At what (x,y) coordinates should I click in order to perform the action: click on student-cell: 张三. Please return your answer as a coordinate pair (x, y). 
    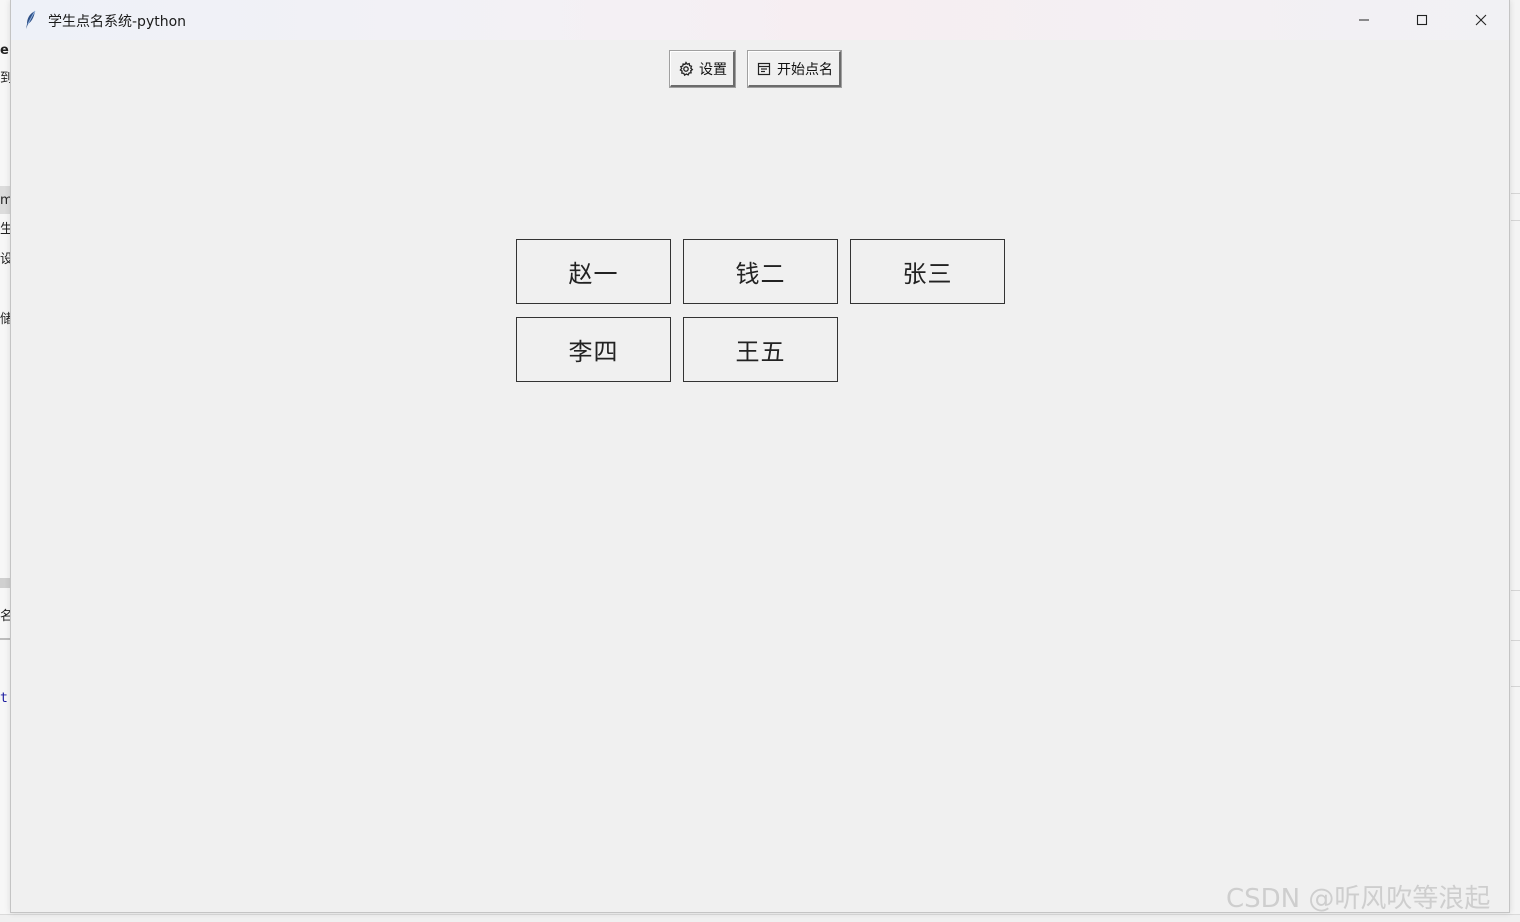
    Looking at the image, I should click on (927, 271).